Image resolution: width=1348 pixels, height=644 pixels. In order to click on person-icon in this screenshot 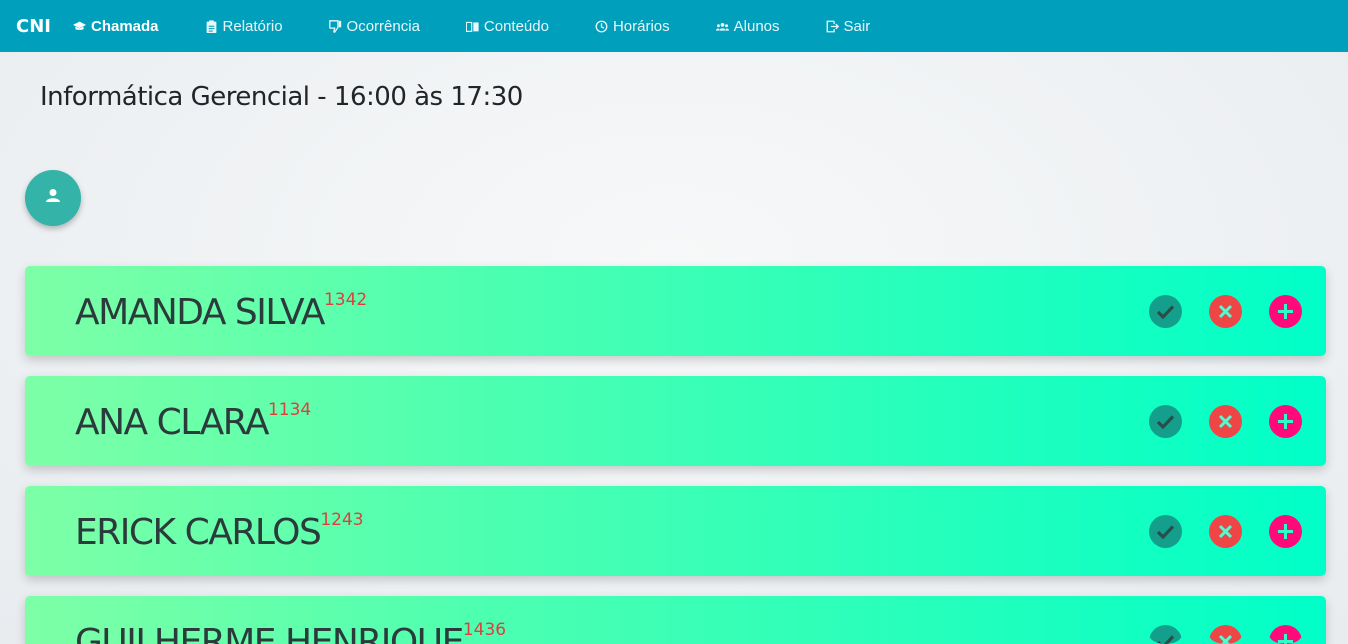, I will do `click(53, 198)`.